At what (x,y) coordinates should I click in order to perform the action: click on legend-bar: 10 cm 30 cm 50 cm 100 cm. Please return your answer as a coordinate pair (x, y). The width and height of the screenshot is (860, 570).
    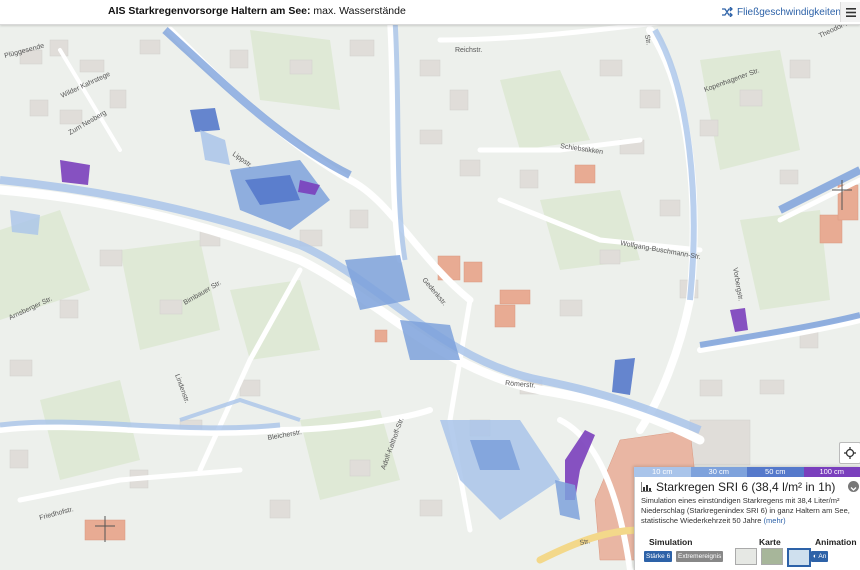
    Looking at the image, I should click on (747, 472).